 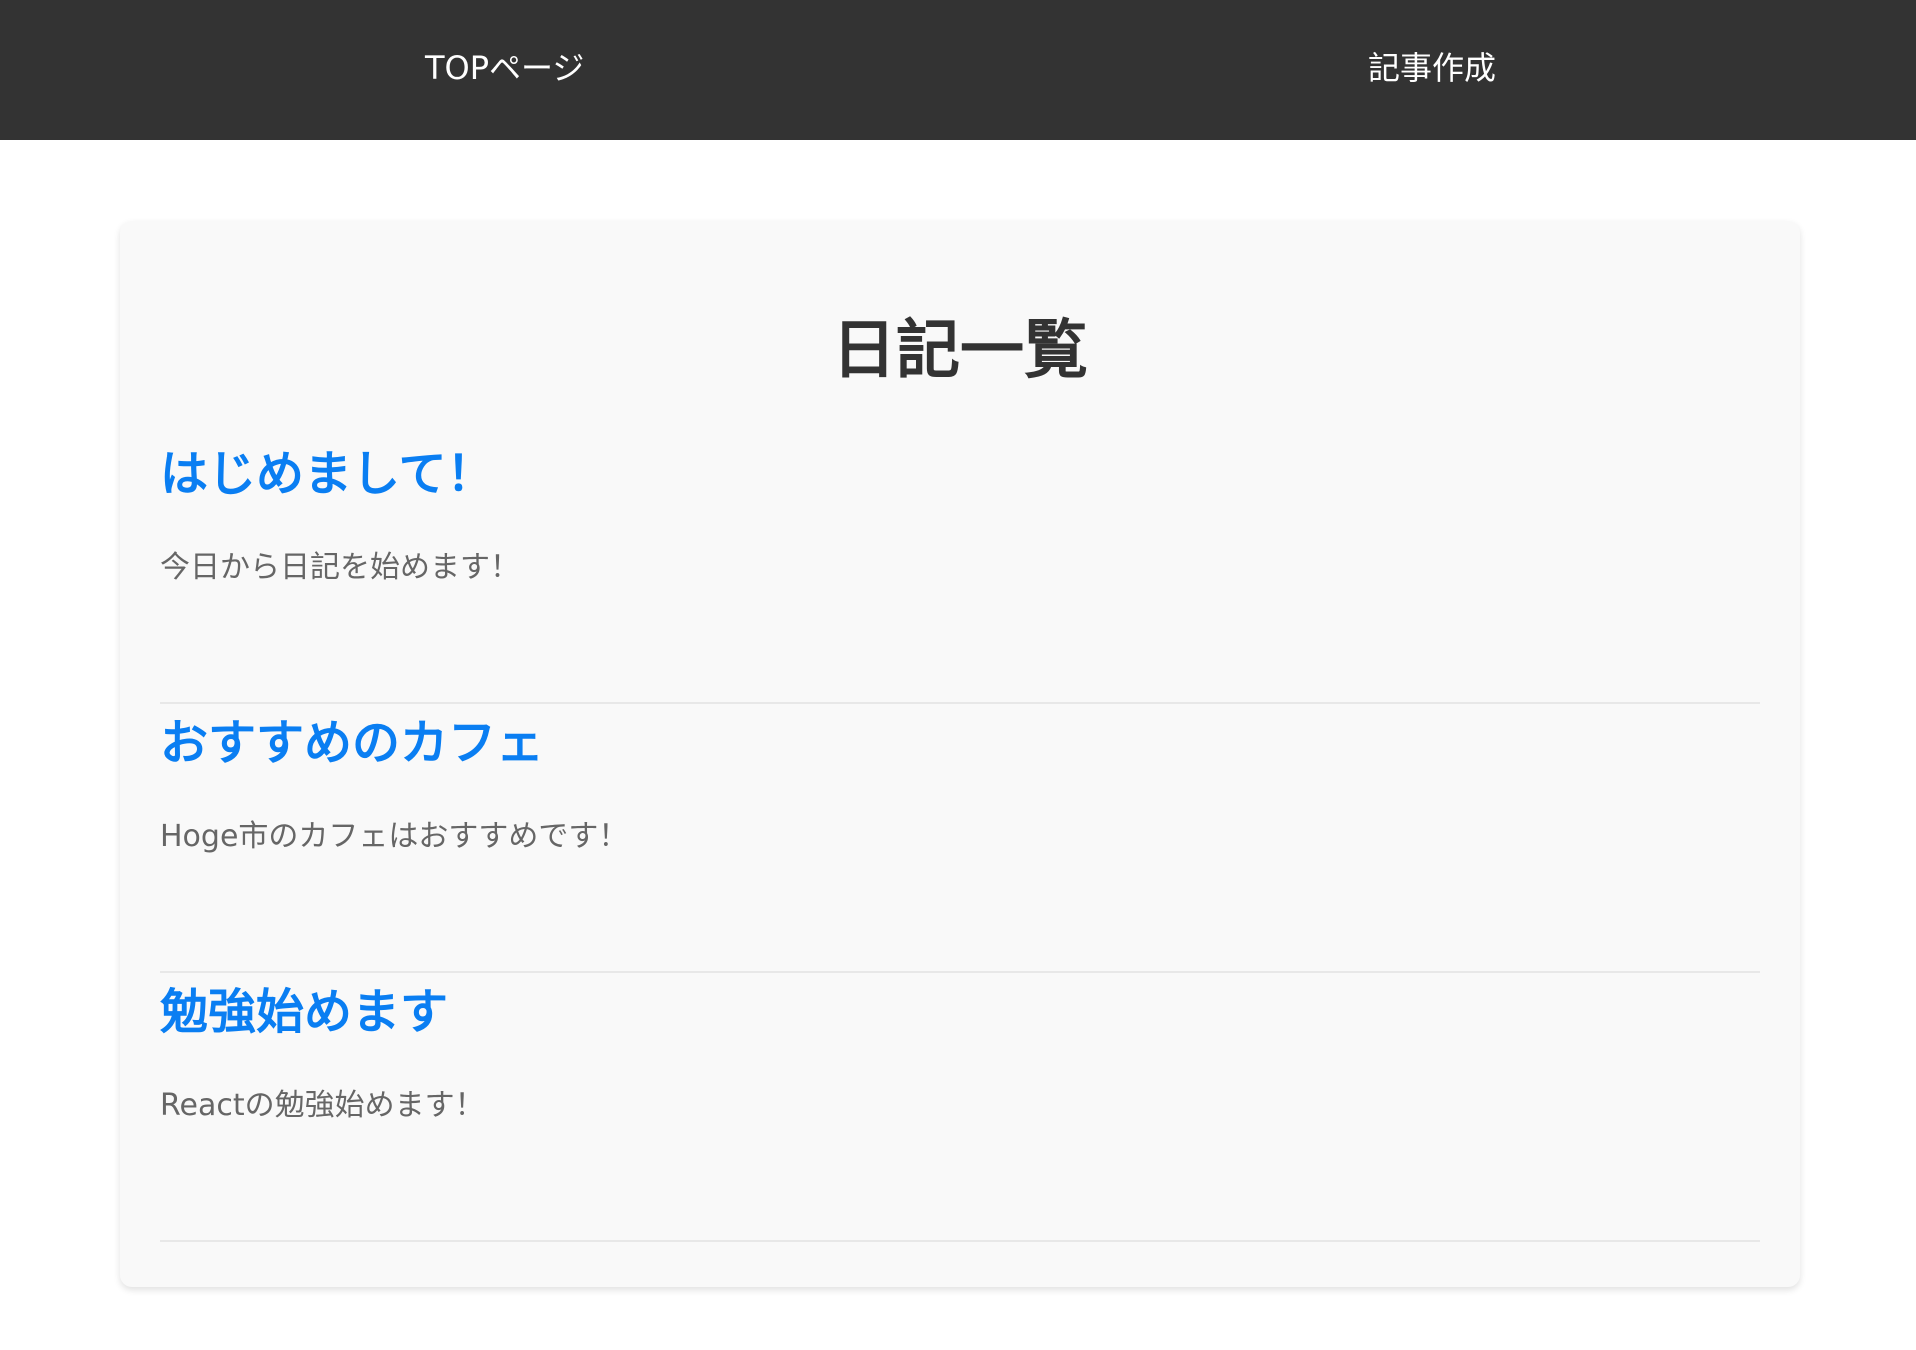 What do you see at coordinates (340, 567) in the screenshot?
I see `diary-body: 今日から日記を始めます！` at bounding box center [340, 567].